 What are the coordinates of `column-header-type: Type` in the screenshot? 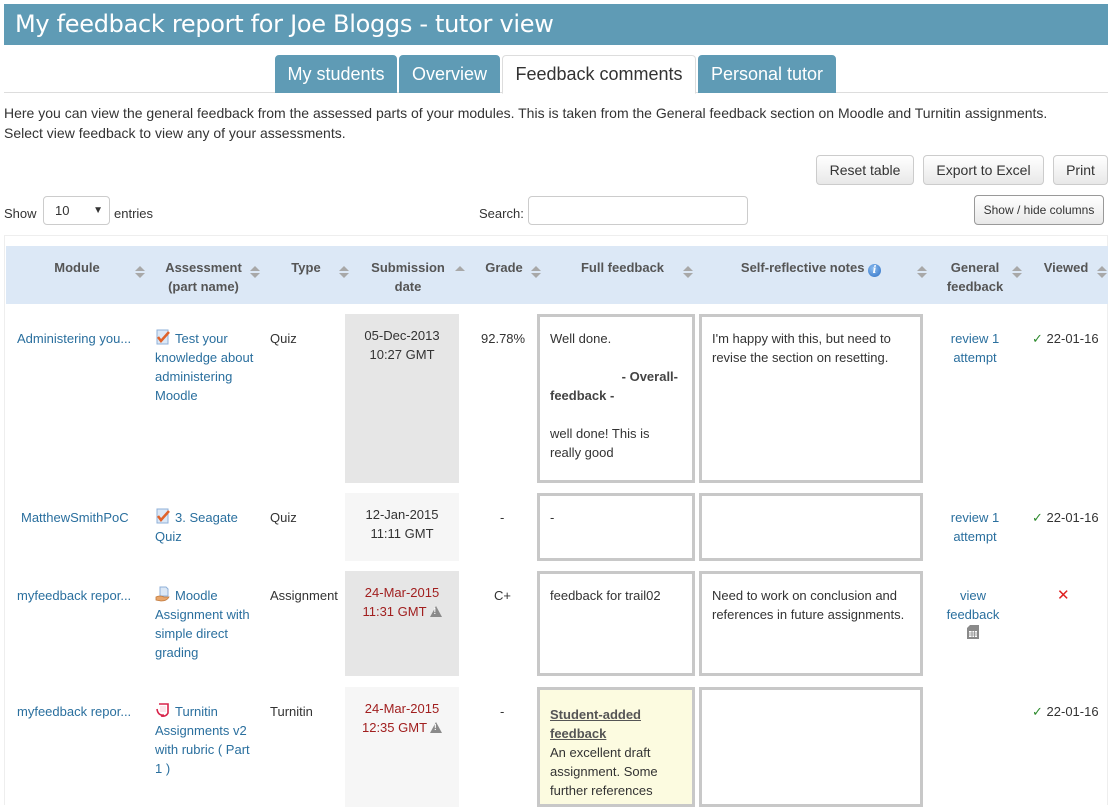 It's located at (306, 267).